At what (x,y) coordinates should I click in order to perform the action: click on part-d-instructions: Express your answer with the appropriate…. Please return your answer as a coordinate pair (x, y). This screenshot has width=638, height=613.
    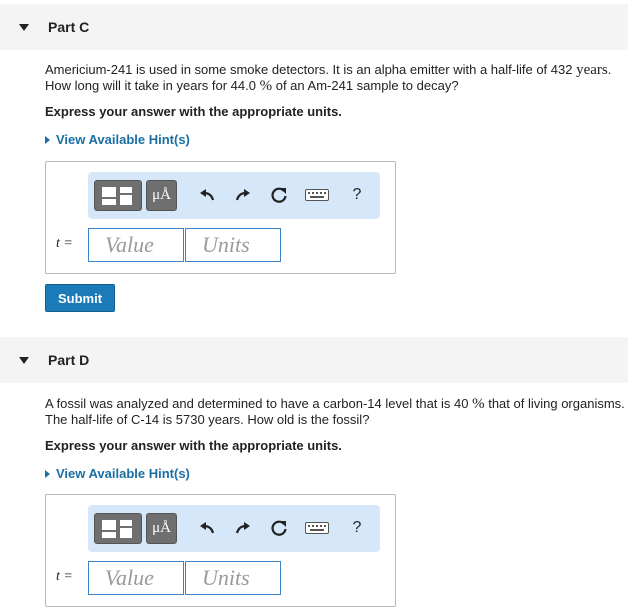
    Looking at the image, I should click on (193, 445).